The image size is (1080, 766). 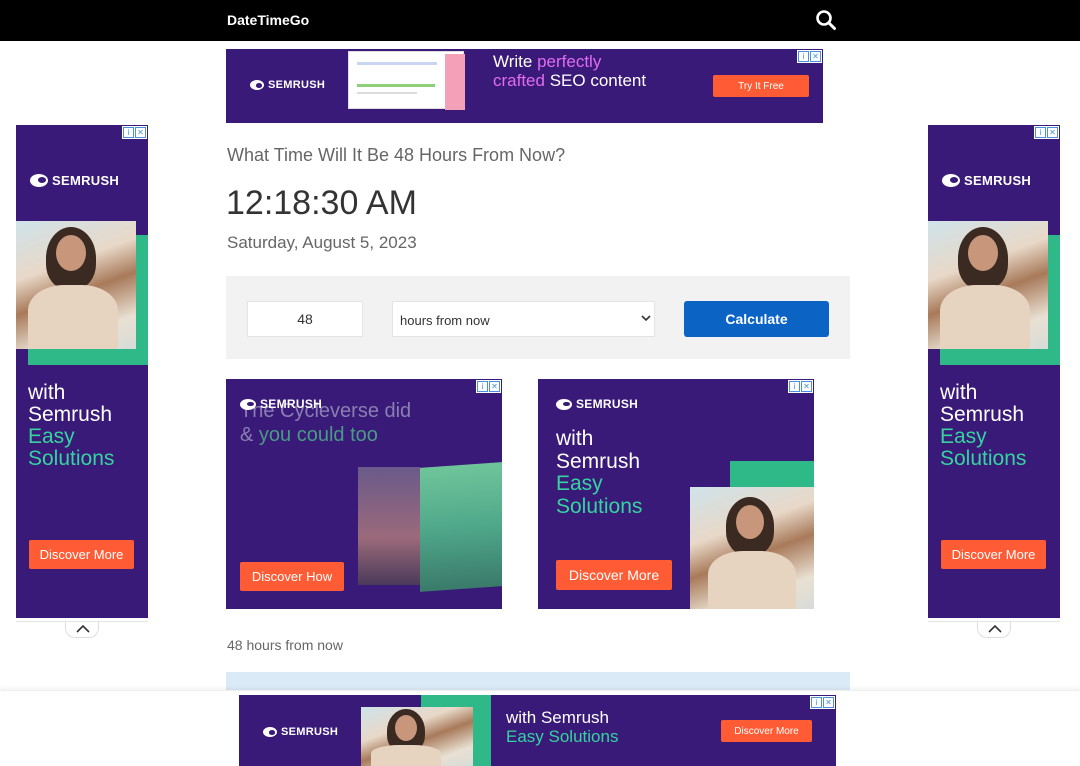 I want to click on search-icon, so click(x=826, y=20).